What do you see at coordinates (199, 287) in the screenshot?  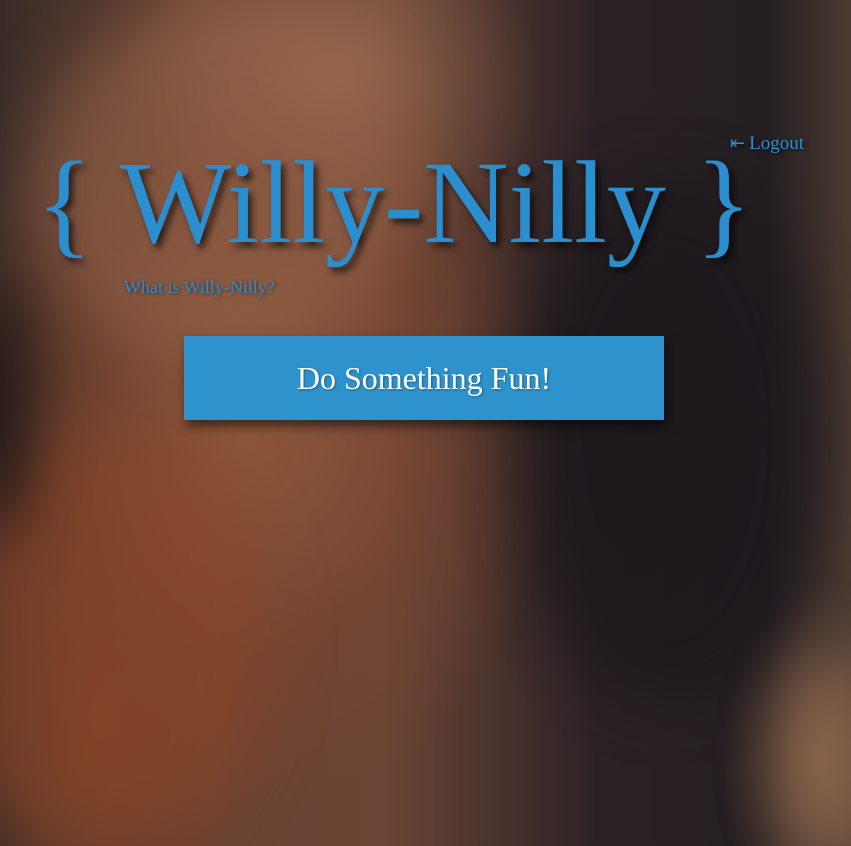 I see `about-link: What is Willy-Nilly?` at bounding box center [199, 287].